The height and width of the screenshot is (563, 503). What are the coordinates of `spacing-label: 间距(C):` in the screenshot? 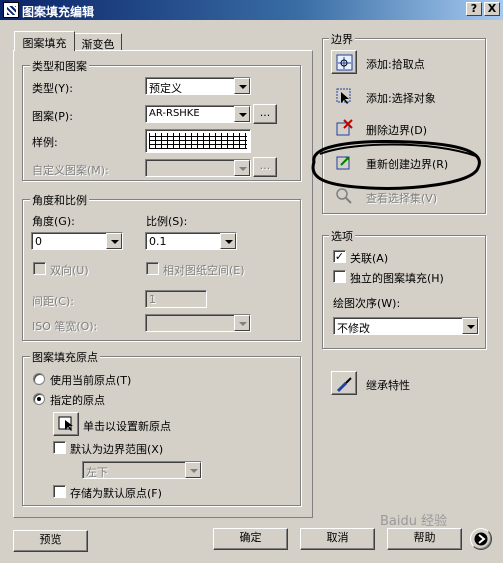 It's located at (53, 301).